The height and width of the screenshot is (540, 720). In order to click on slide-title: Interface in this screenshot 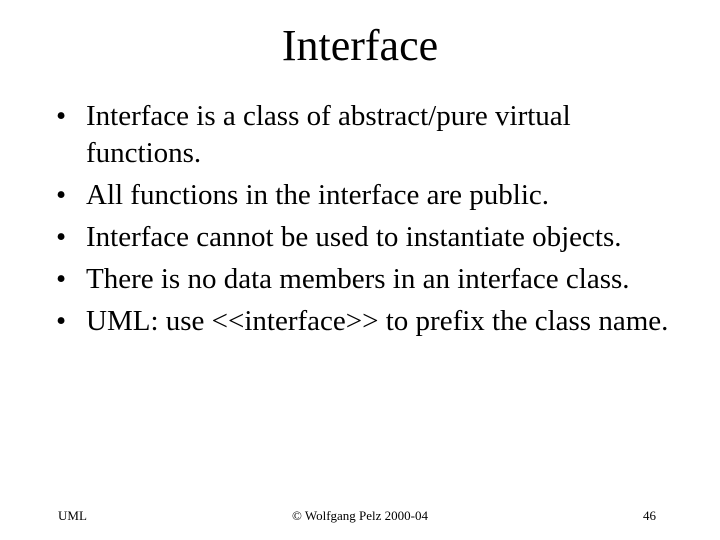, I will do `click(360, 45)`.